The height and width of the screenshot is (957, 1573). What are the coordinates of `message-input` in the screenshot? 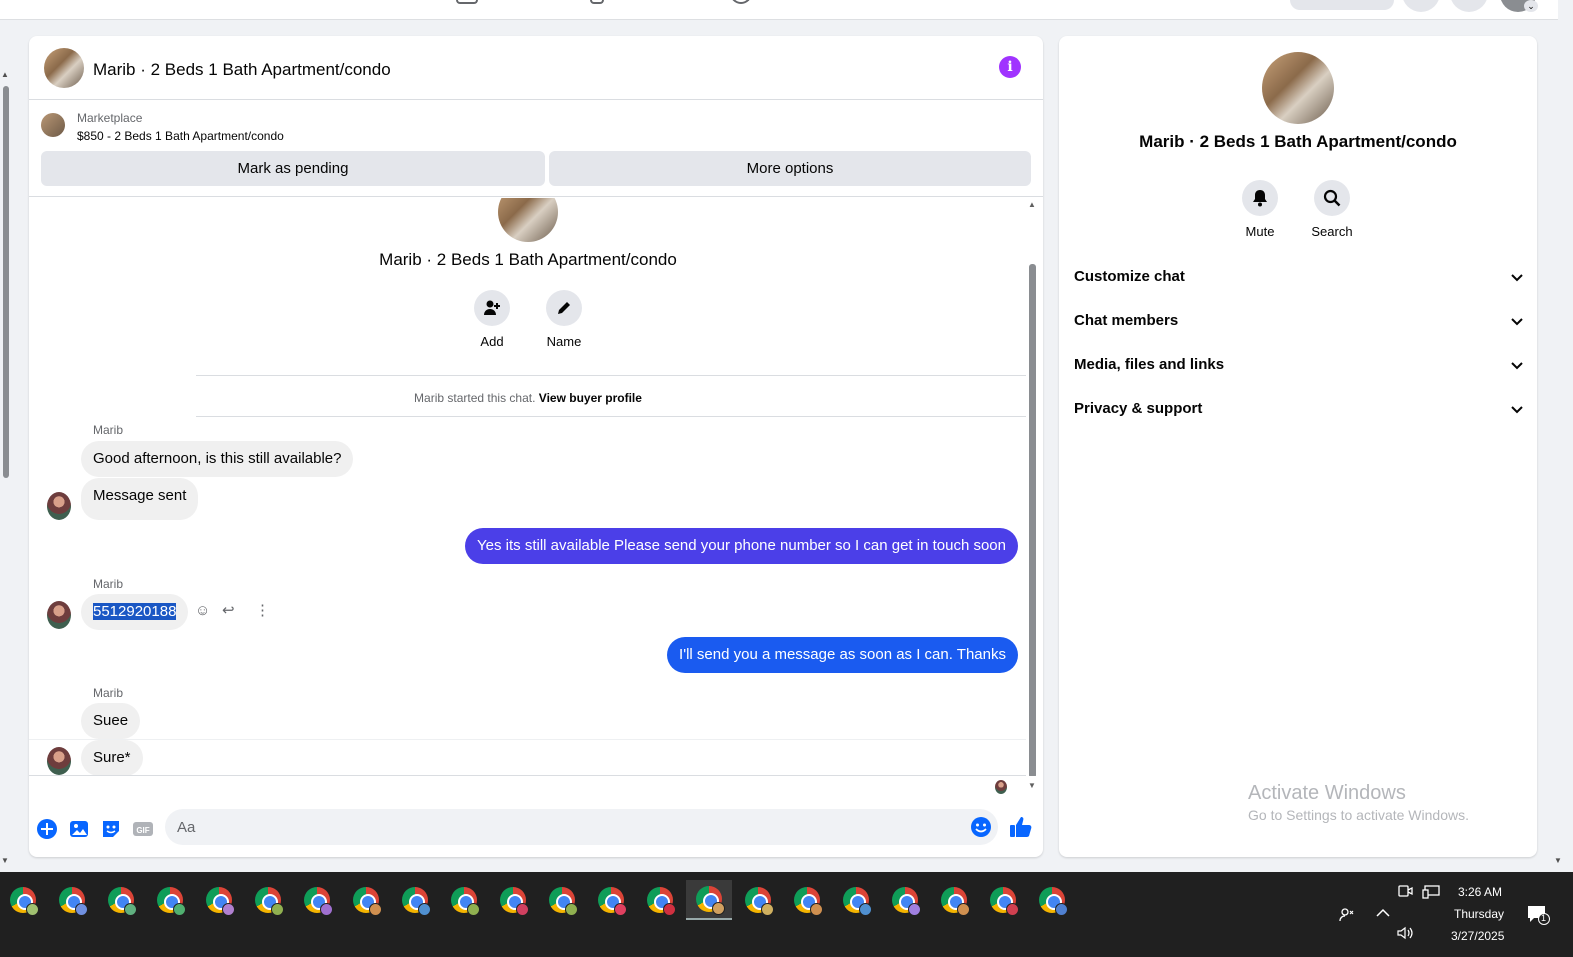 It's located at (567, 827).